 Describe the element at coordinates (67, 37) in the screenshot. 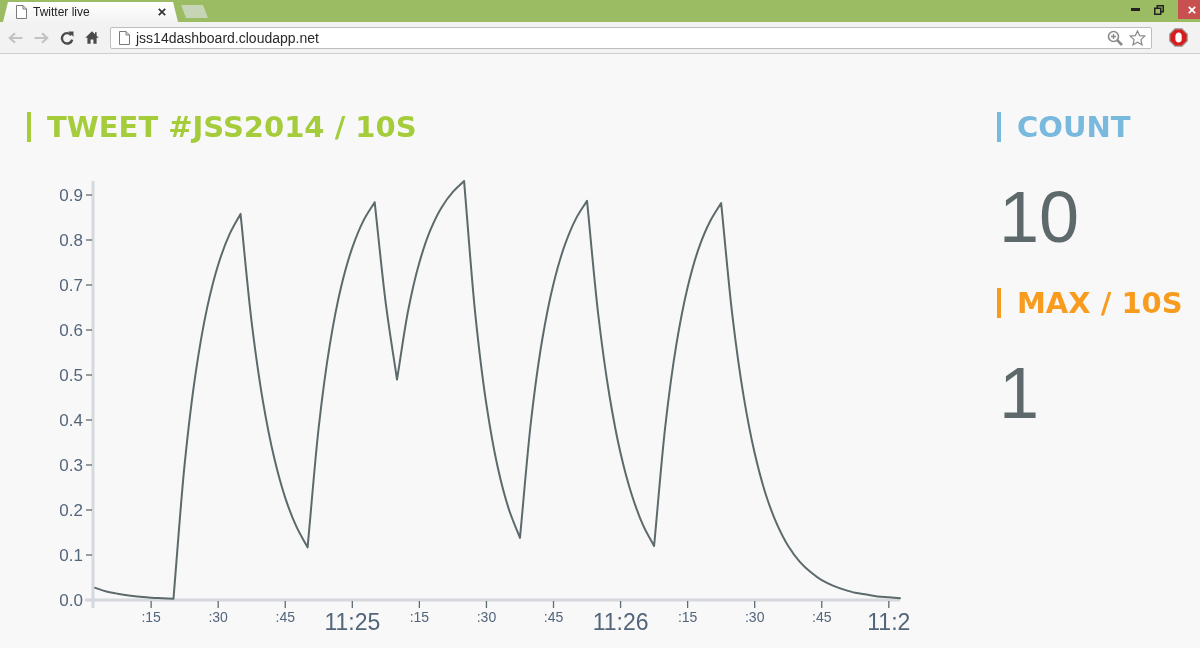

I see `reload-icon` at that location.